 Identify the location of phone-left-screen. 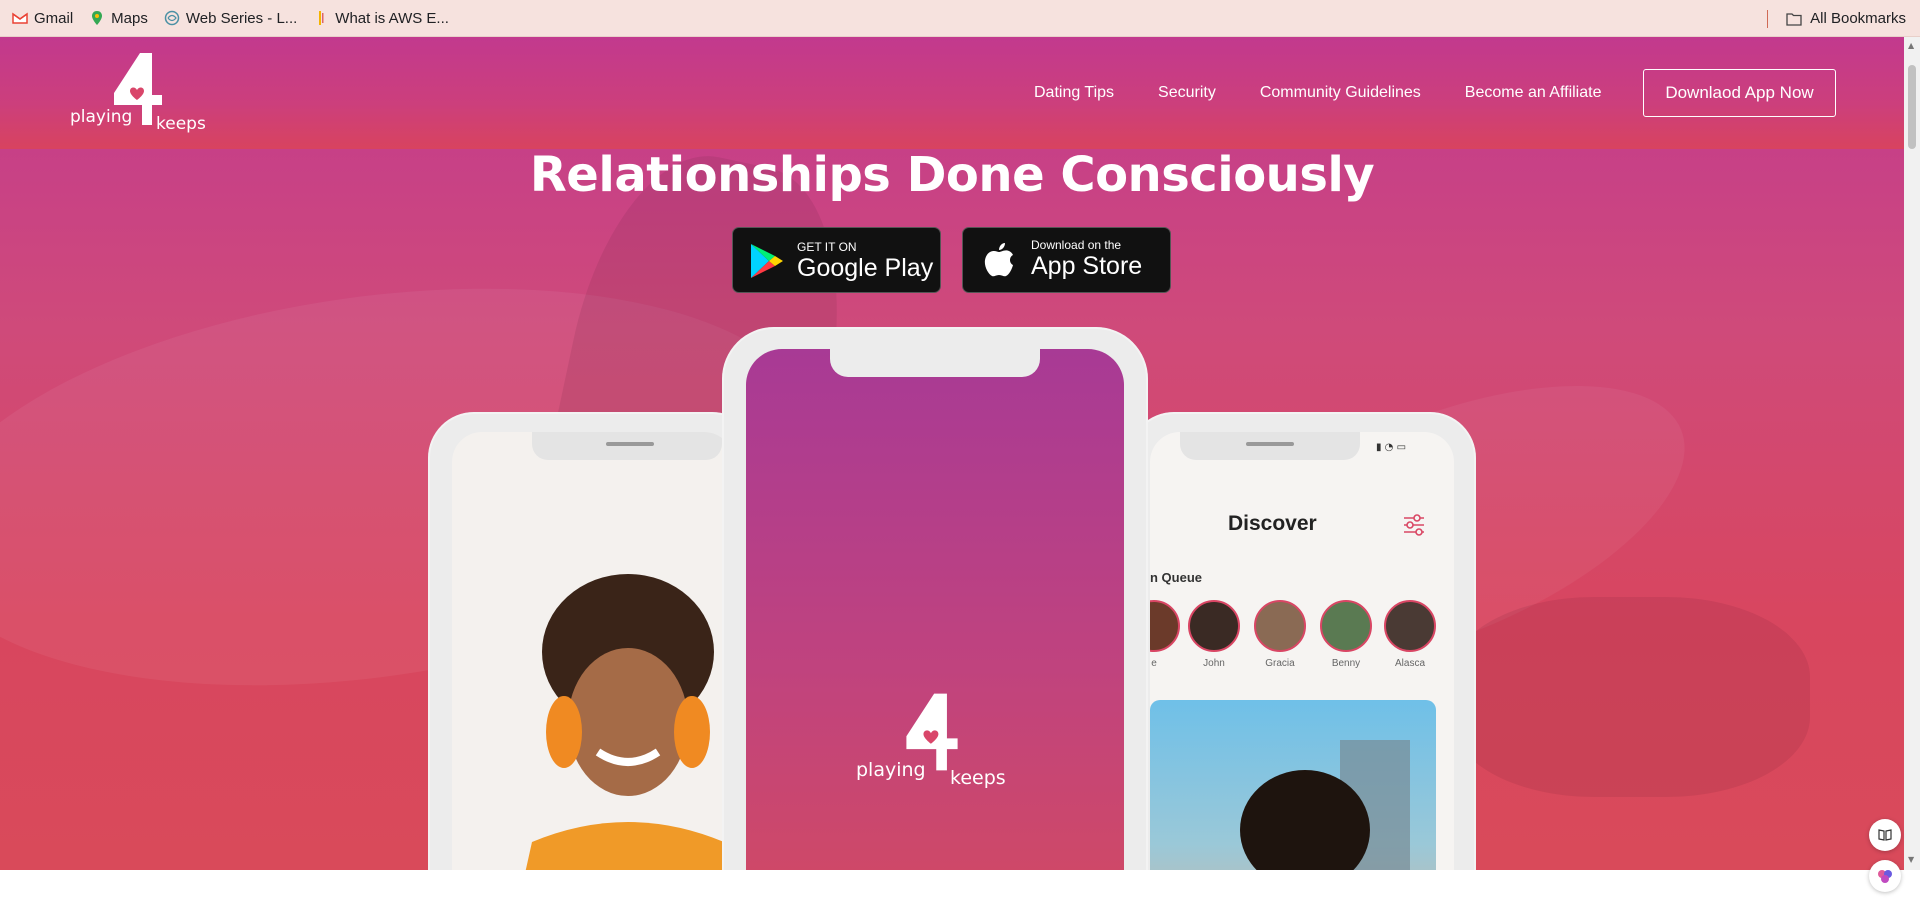
(593, 651).